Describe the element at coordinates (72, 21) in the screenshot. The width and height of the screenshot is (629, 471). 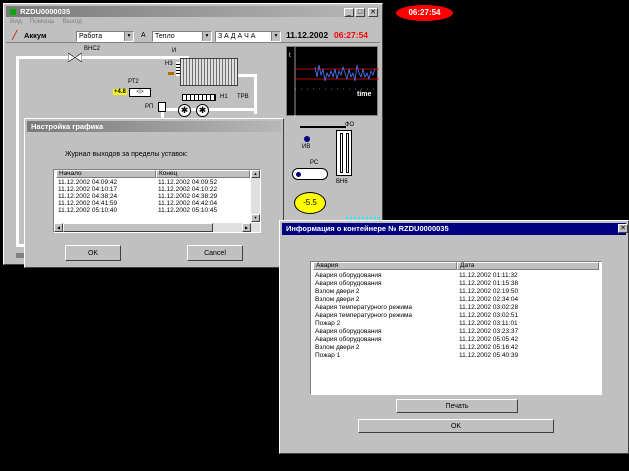
I see `menu-item-exit: Выход` at that location.